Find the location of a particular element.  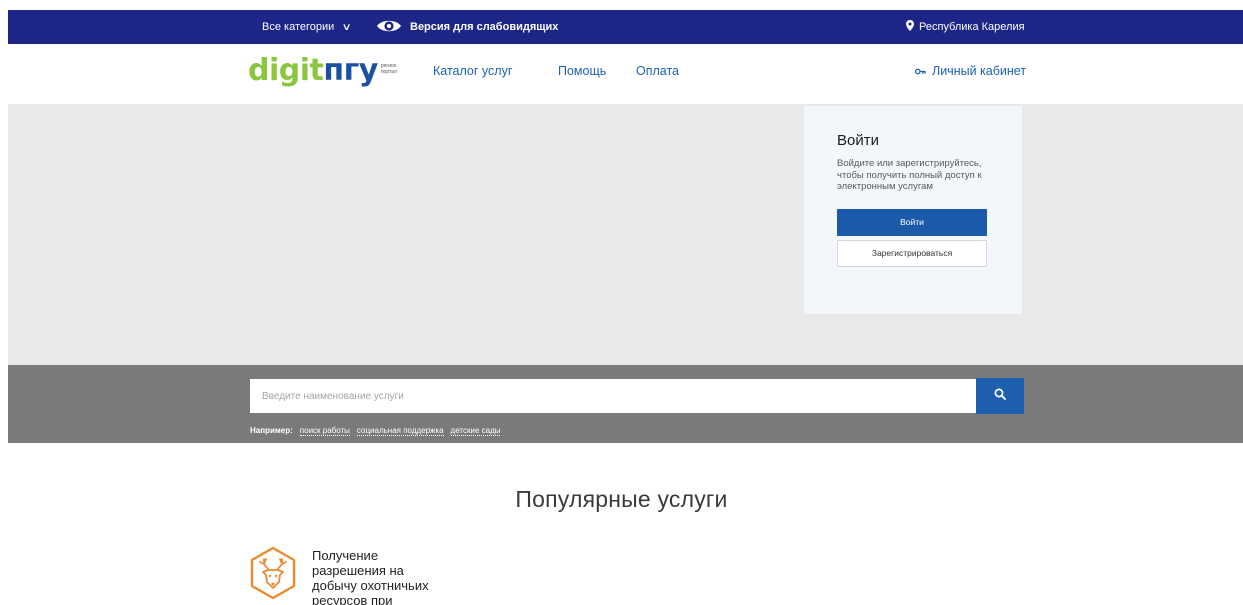

logo-subtitle: регион портал is located at coordinates (389, 69).